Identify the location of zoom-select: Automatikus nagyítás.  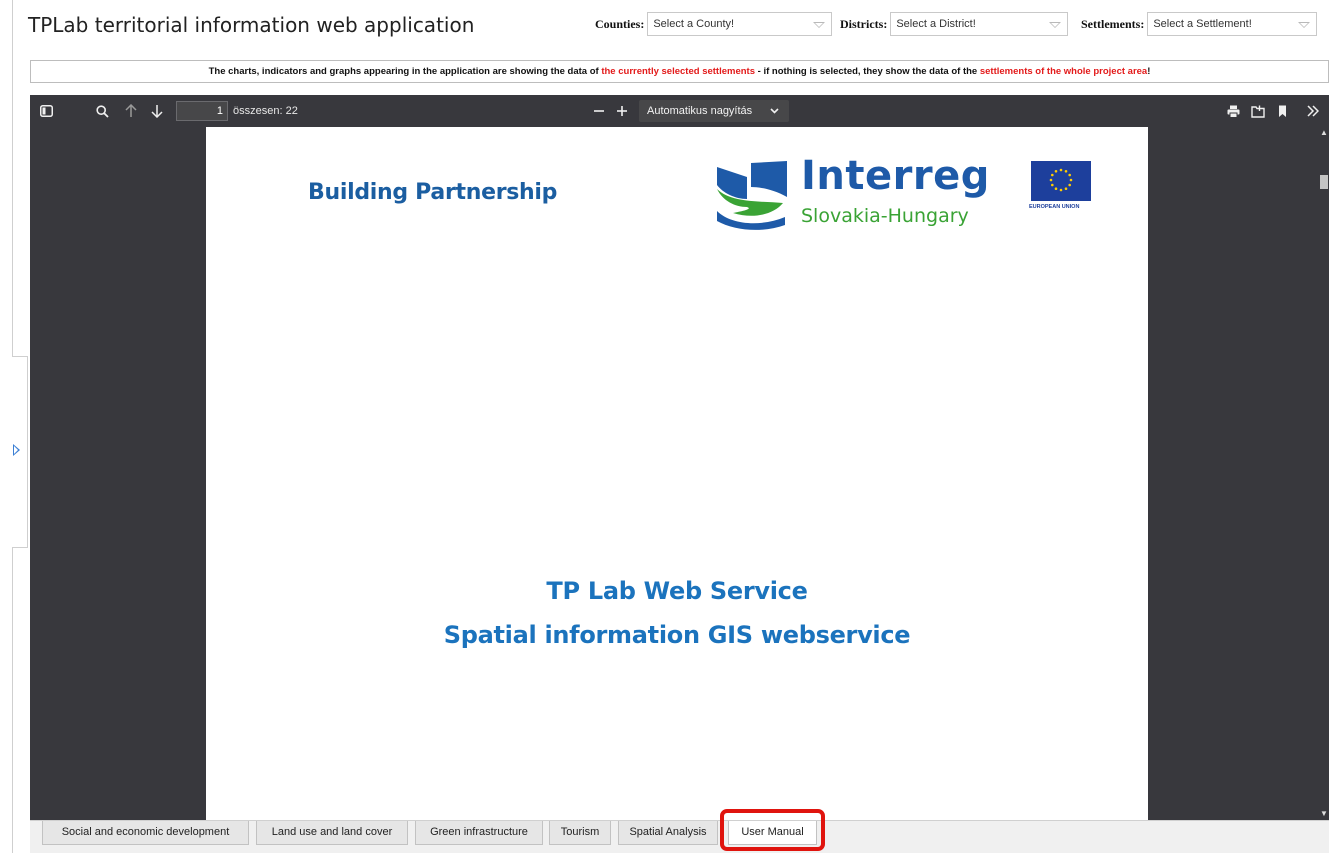
(714, 111).